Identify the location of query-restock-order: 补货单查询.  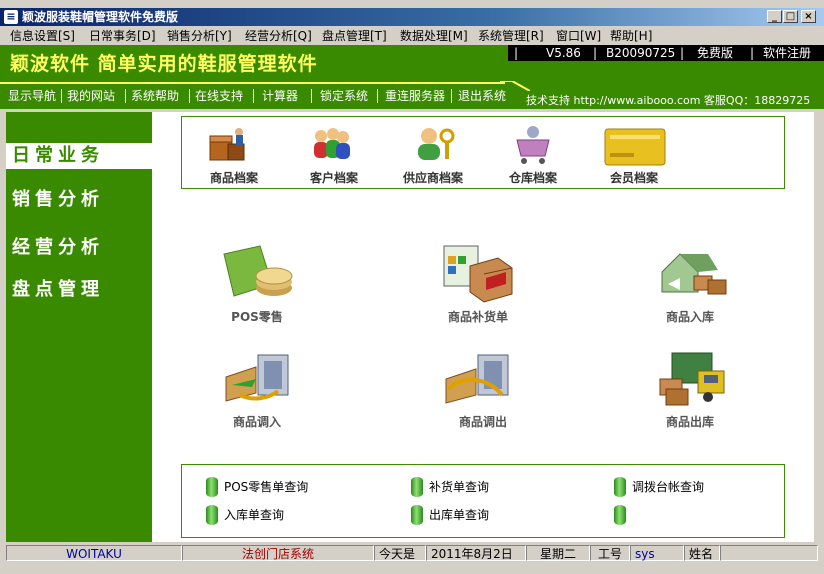
(459, 487).